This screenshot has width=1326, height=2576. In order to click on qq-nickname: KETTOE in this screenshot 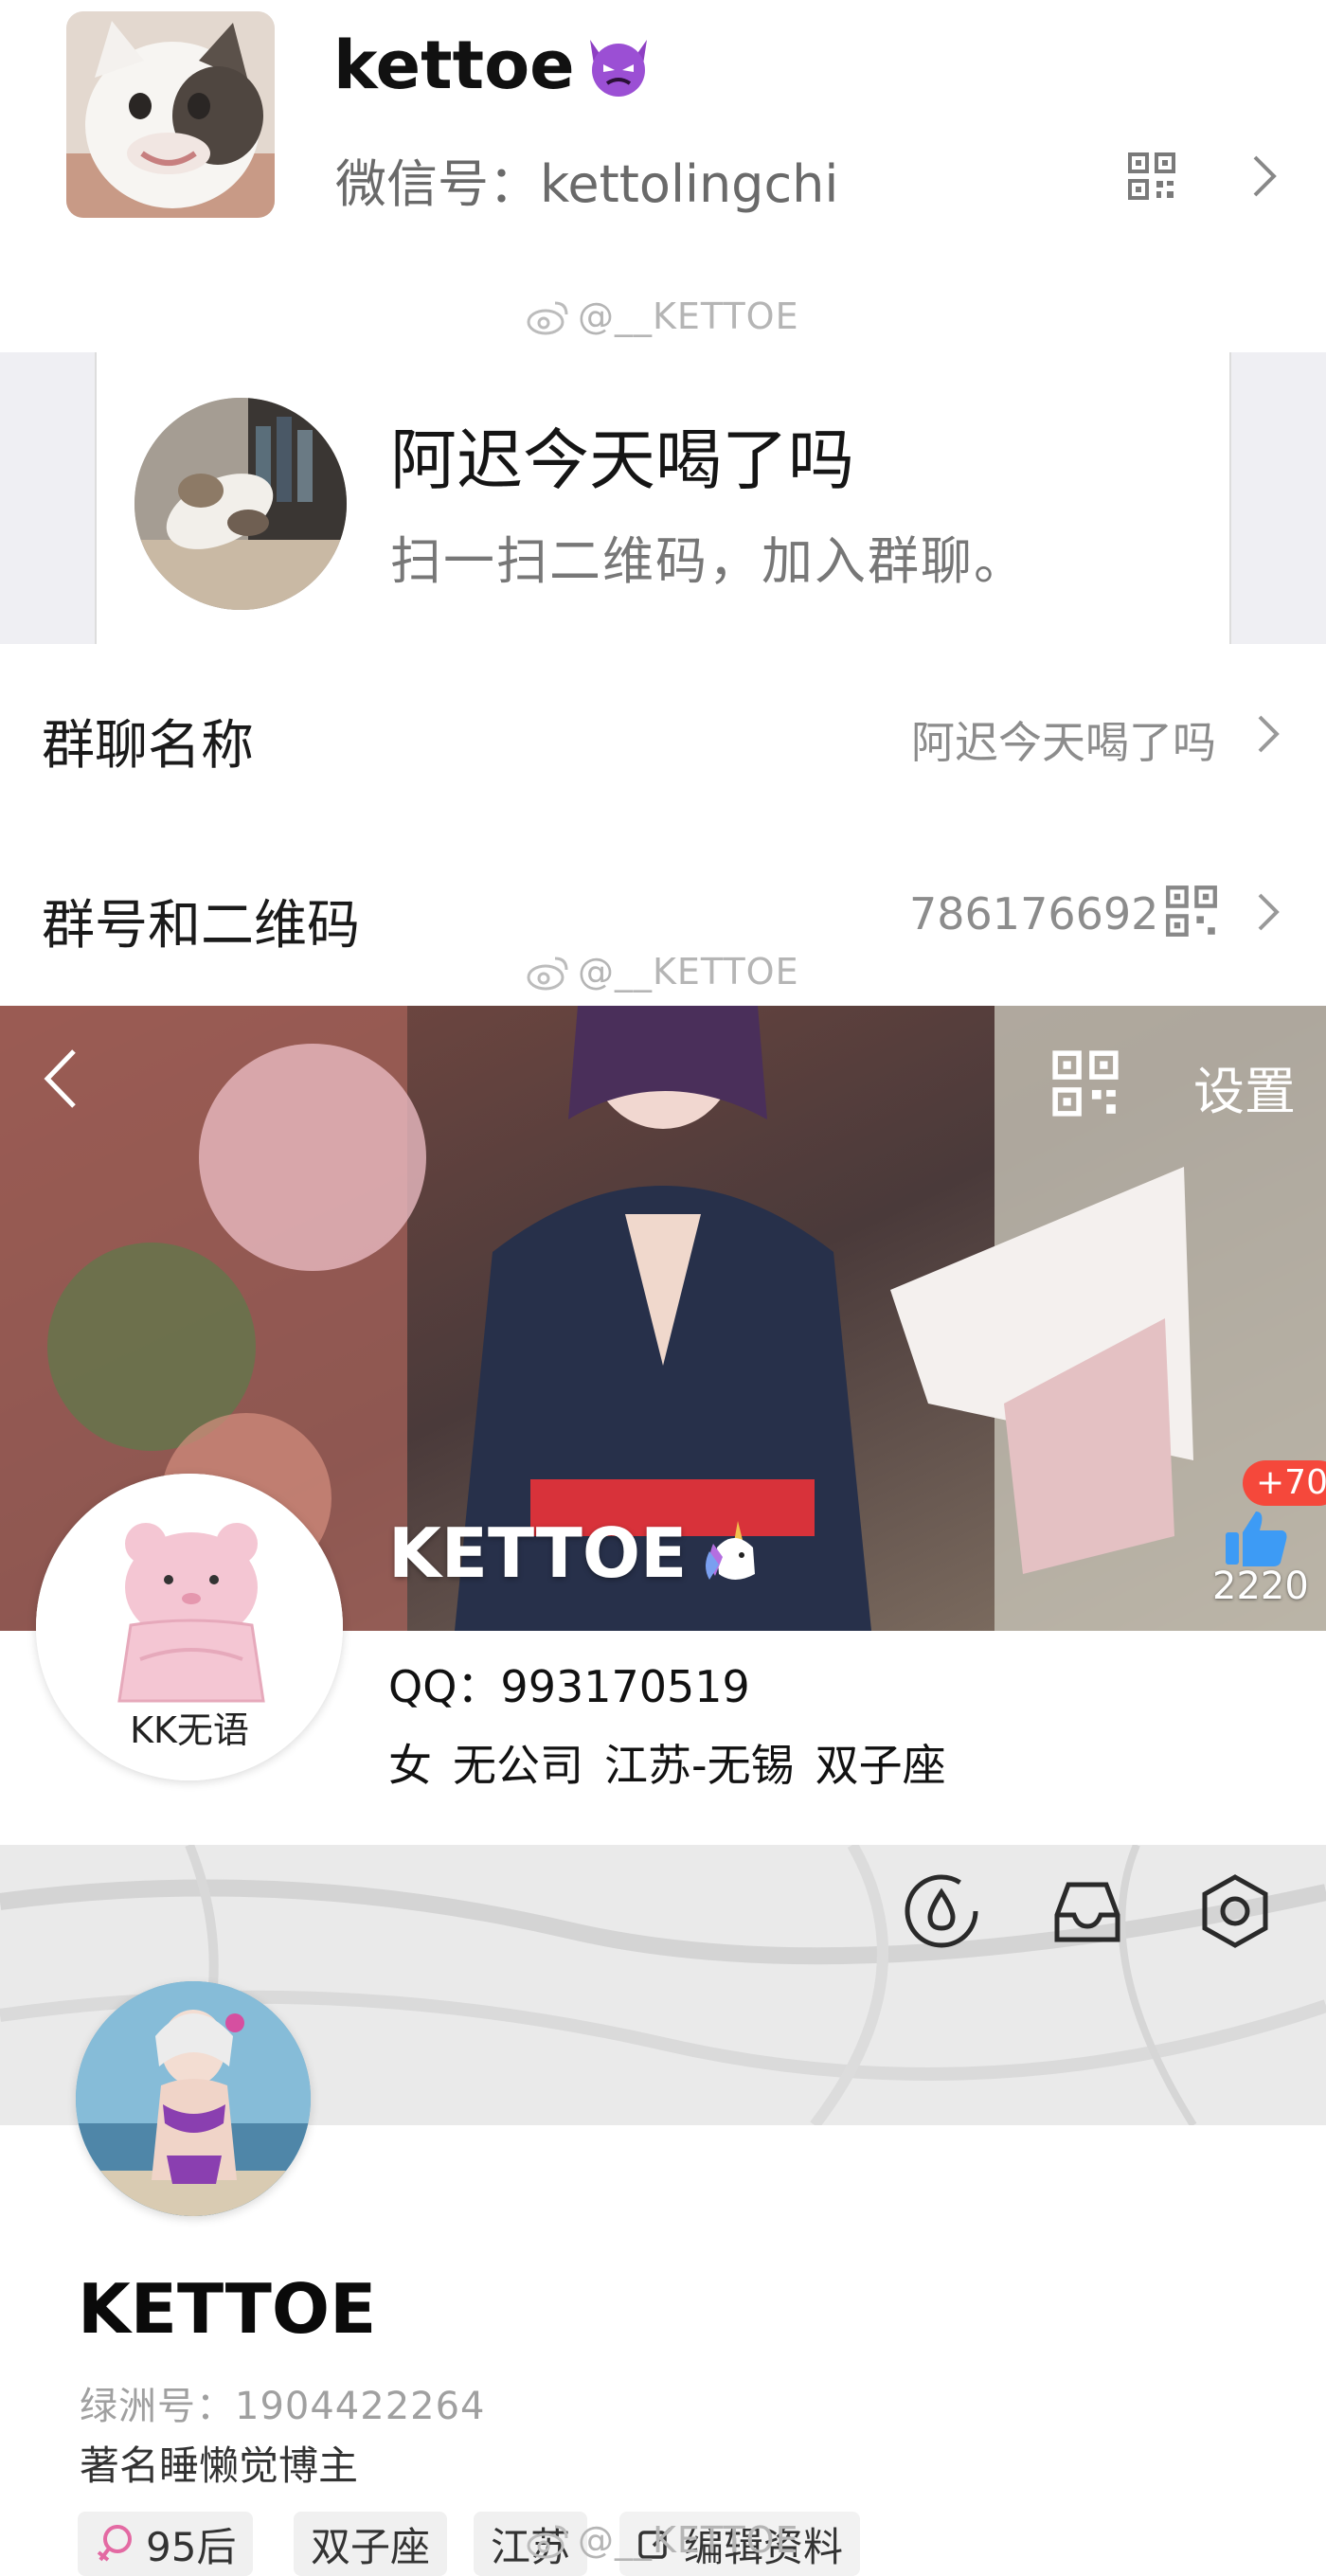, I will do `click(578, 1553)`.